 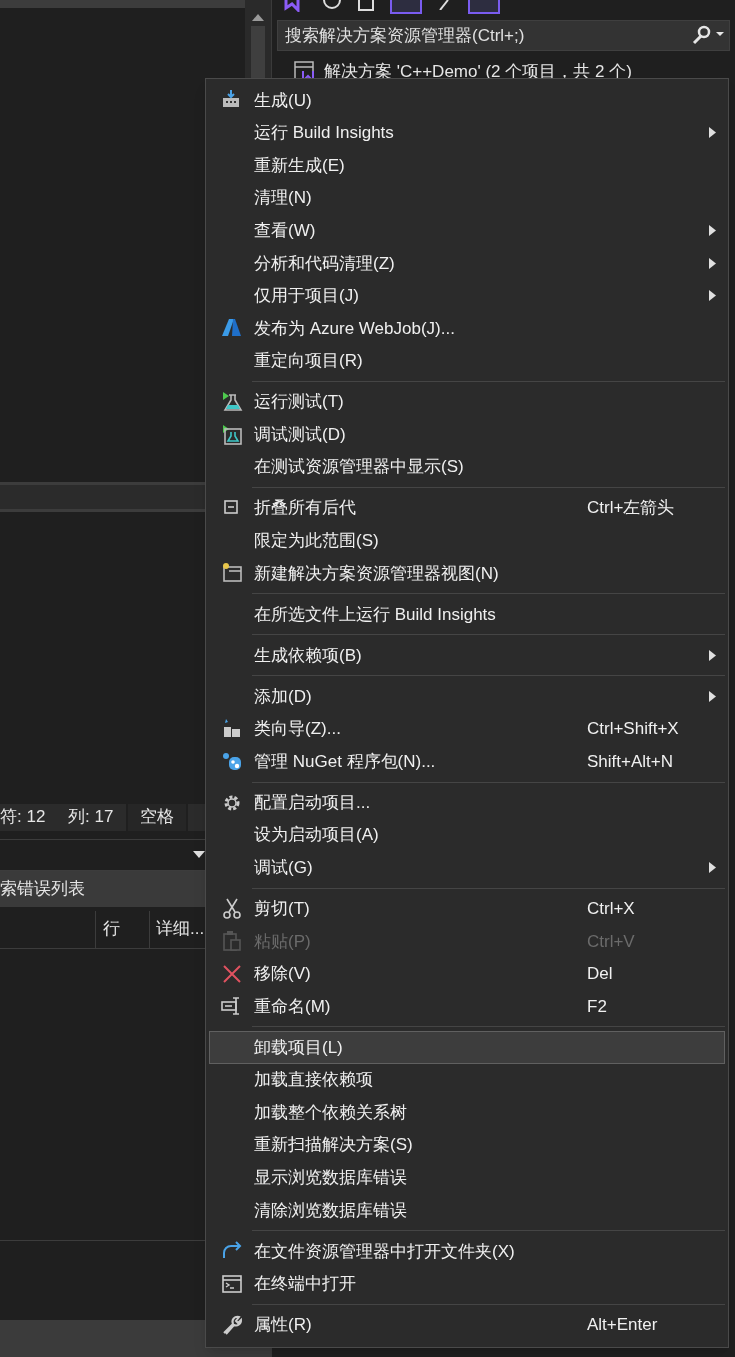 I want to click on menu-item: 新建解决方案资源管理器视图(N), so click(x=467, y=573).